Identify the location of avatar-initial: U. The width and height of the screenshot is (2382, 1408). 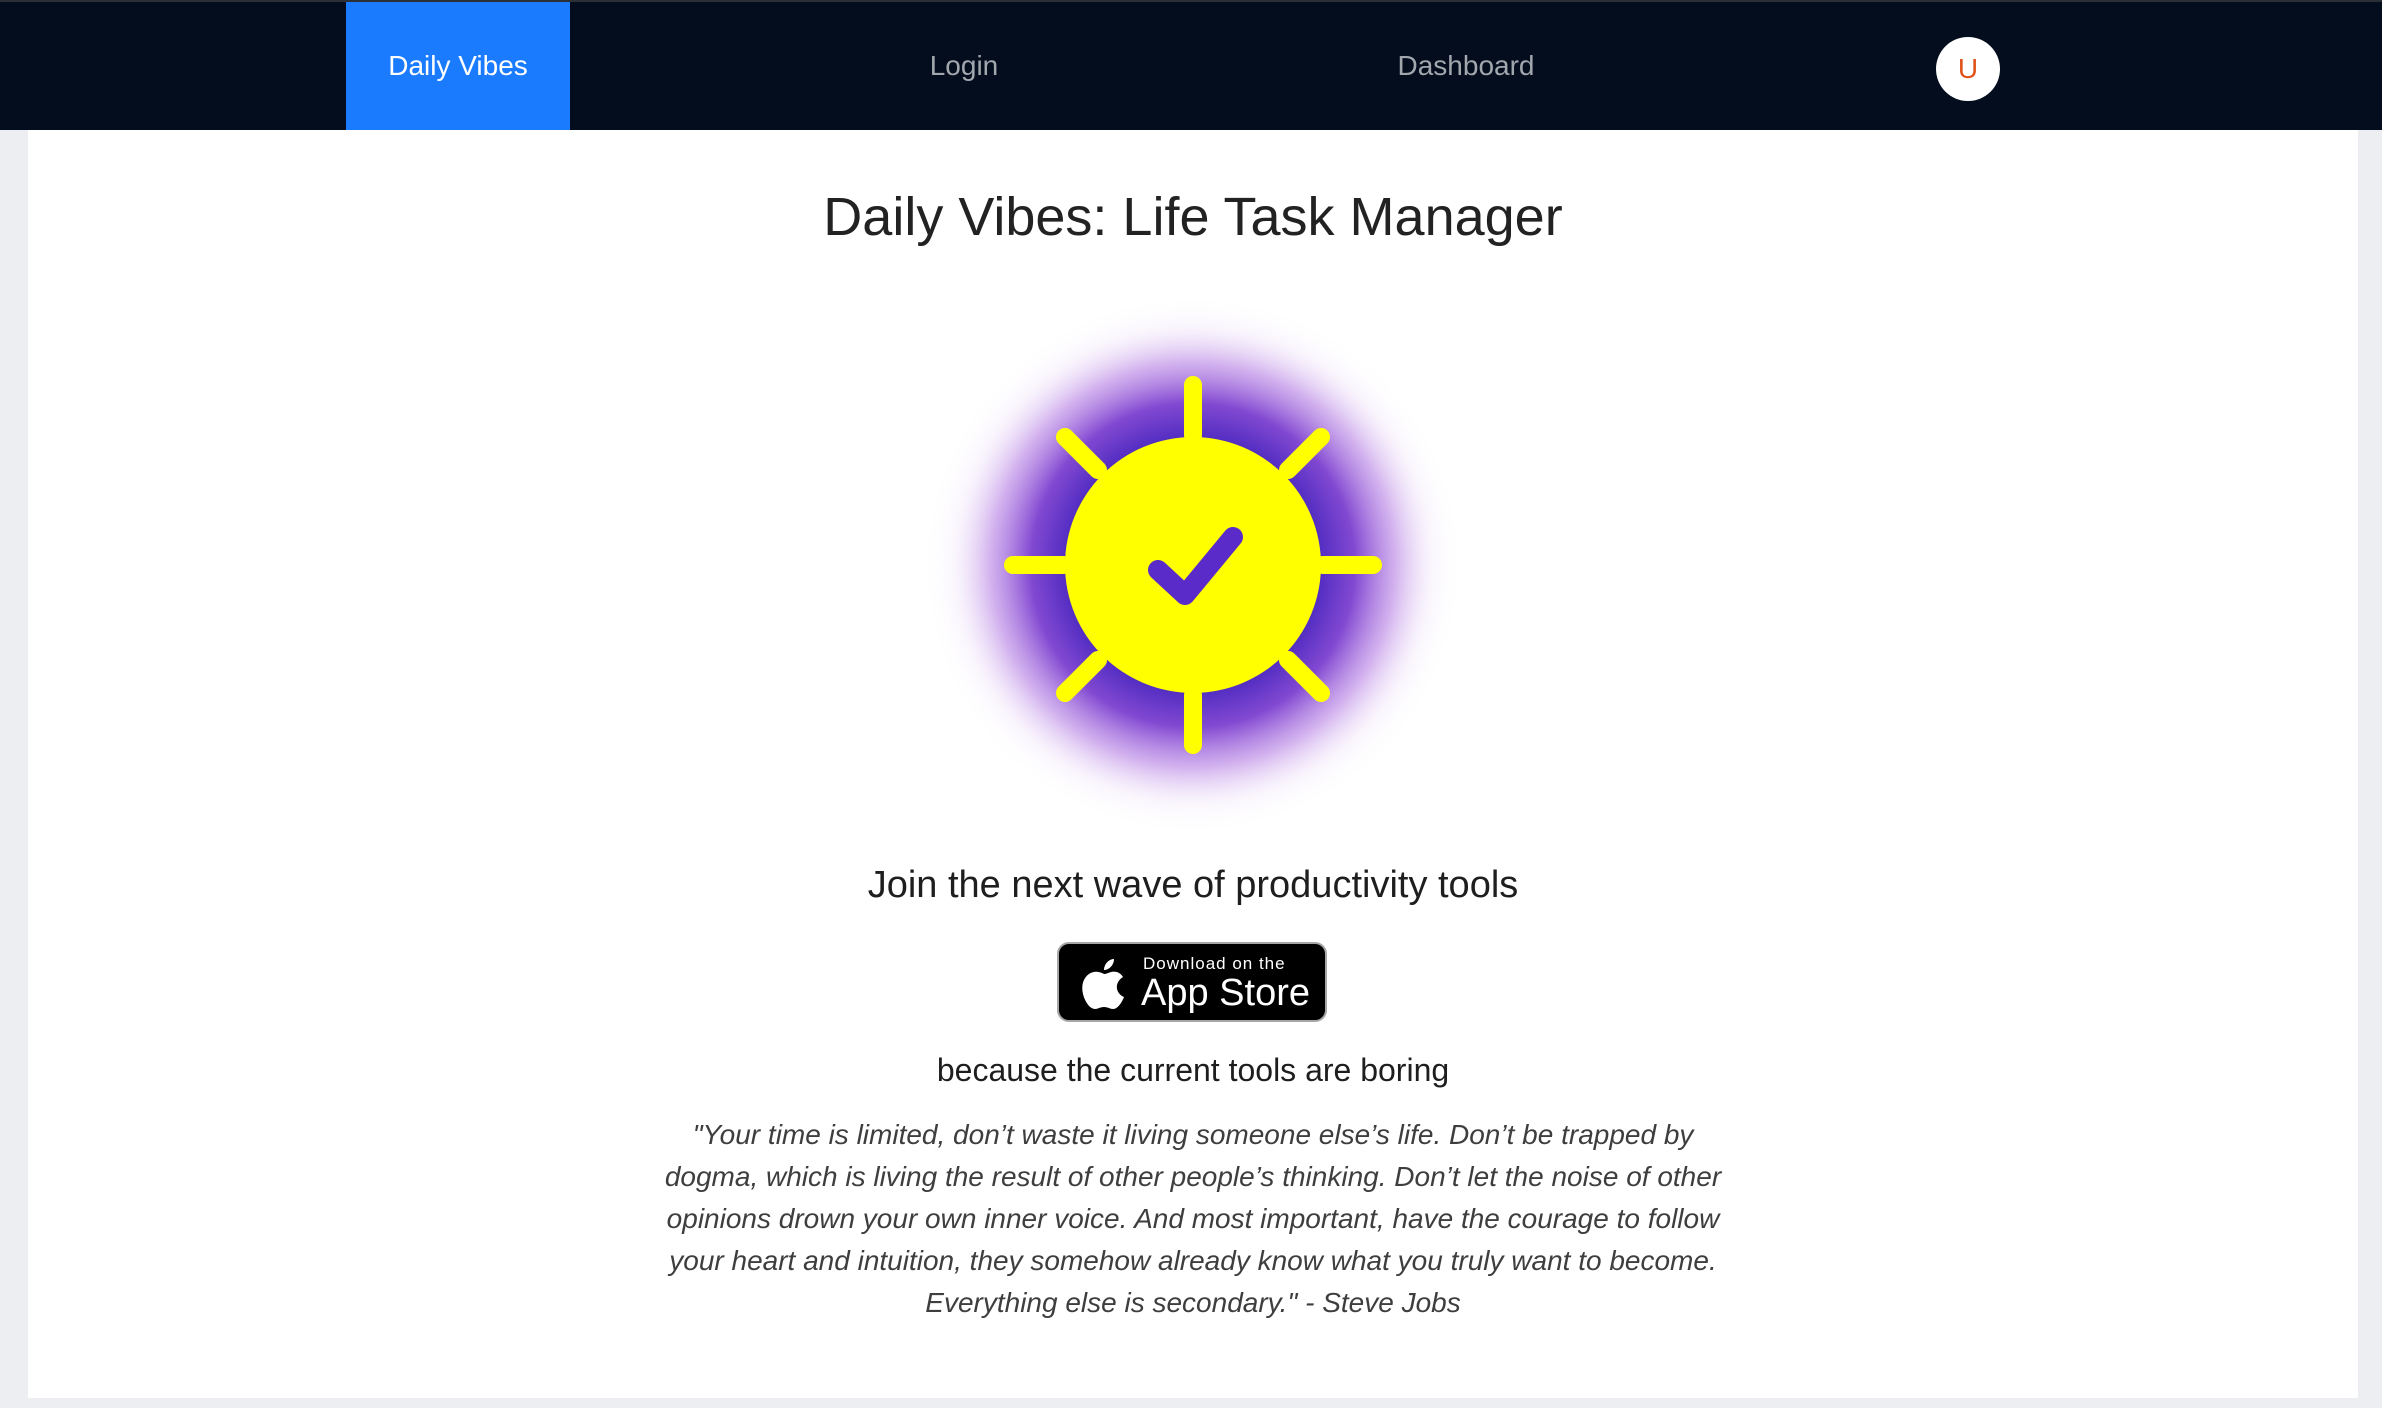
(1968, 68).